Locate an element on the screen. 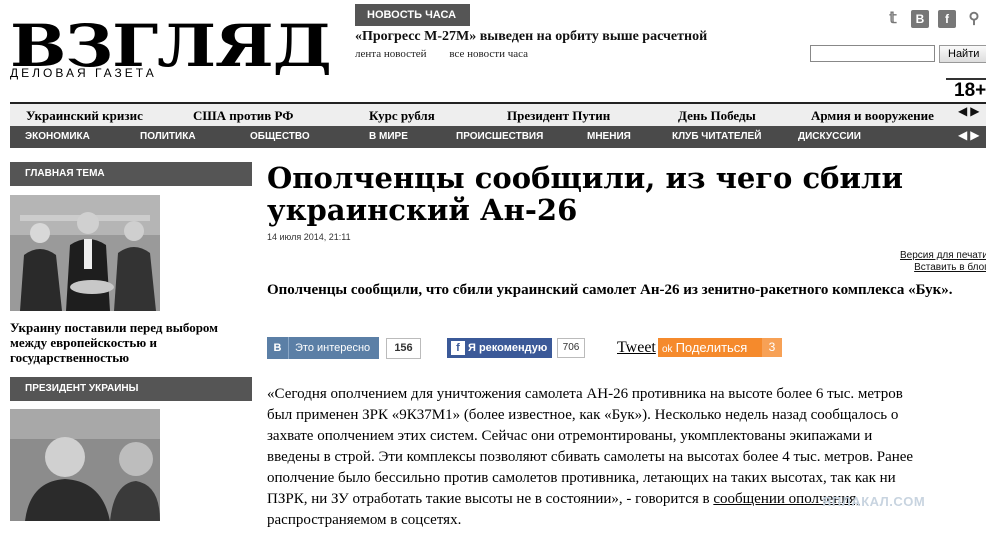  topic-nav-arrows: ◀ ▶ is located at coordinates (968, 111).